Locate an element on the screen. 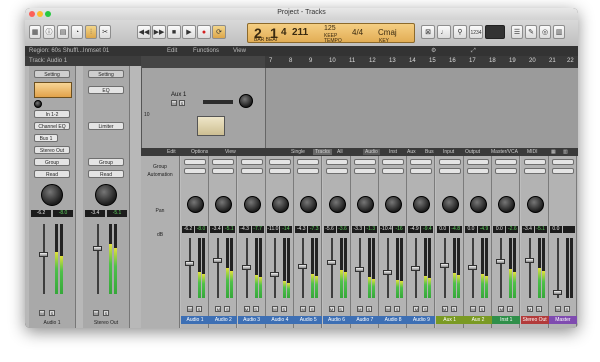 The width and height of the screenshot is (600, 362). smart-controls-button: ◔ is located at coordinates (77, 32).